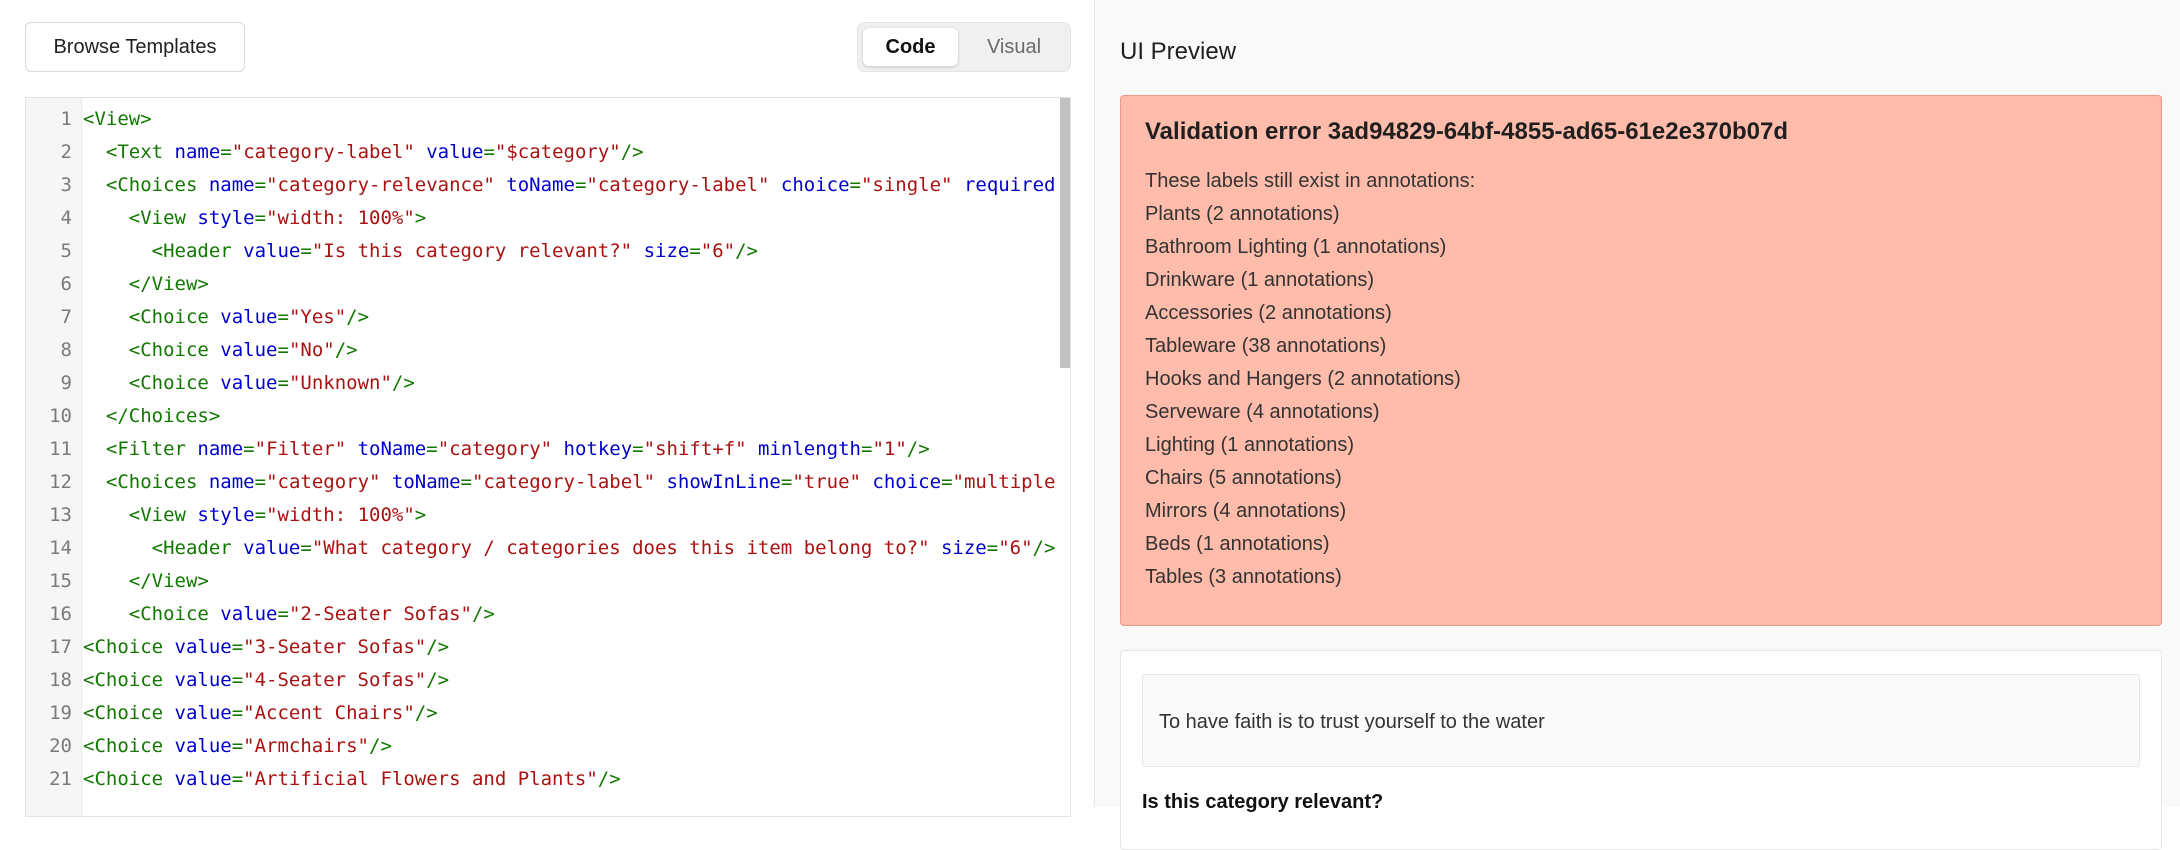 This screenshot has width=2180, height=850. What do you see at coordinates (1310, 181) in the screenshot?
I see `error-message: These labels still exist in annotations:` at bounding box center [1310, 181].